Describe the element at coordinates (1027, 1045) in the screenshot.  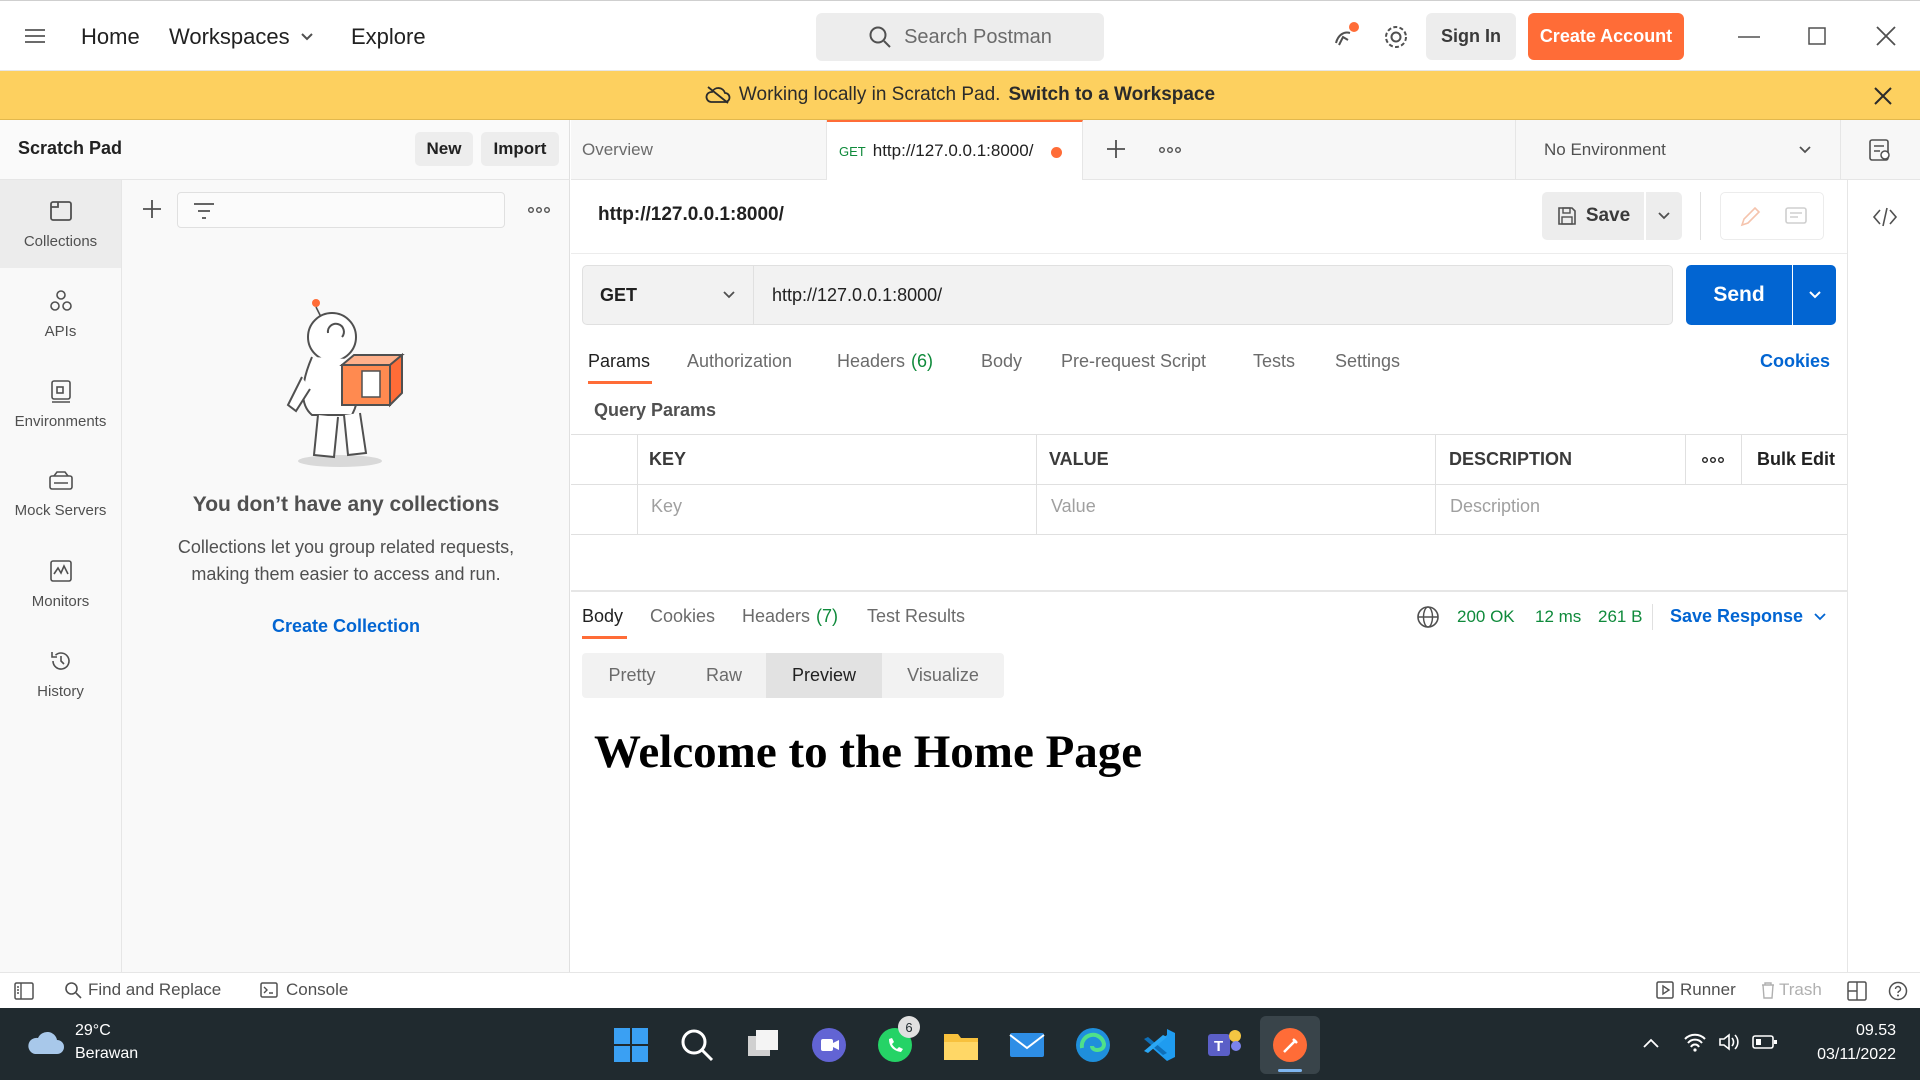
I see `mail-icon` at that location.